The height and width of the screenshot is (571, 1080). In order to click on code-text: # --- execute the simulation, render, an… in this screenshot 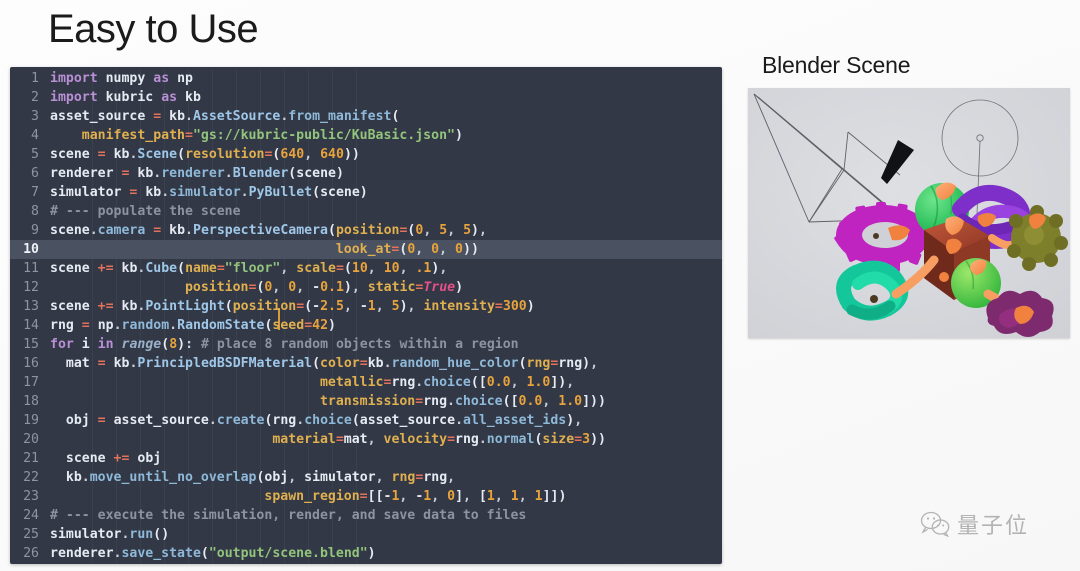, I will do `click(288, 515)`.